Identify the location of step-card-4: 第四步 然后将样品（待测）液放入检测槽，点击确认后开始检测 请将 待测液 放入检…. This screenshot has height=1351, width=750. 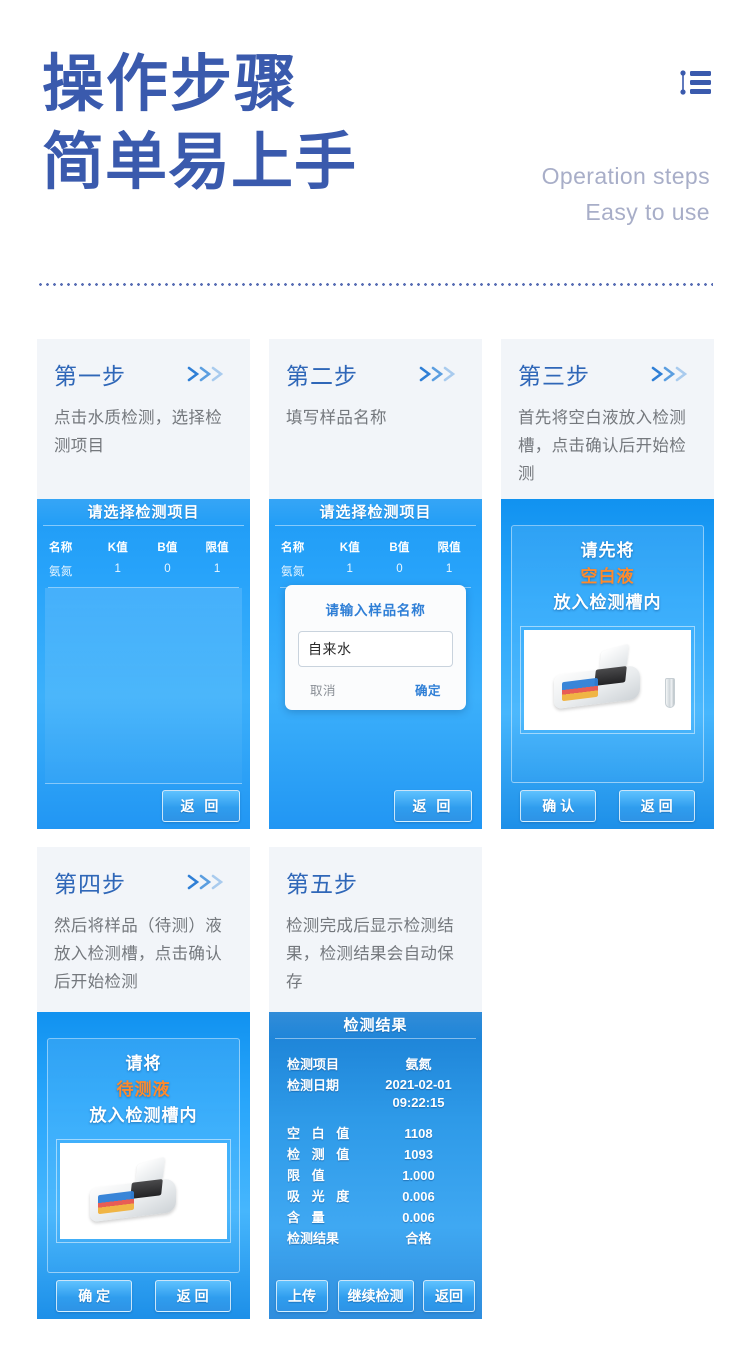
(143, 1083).